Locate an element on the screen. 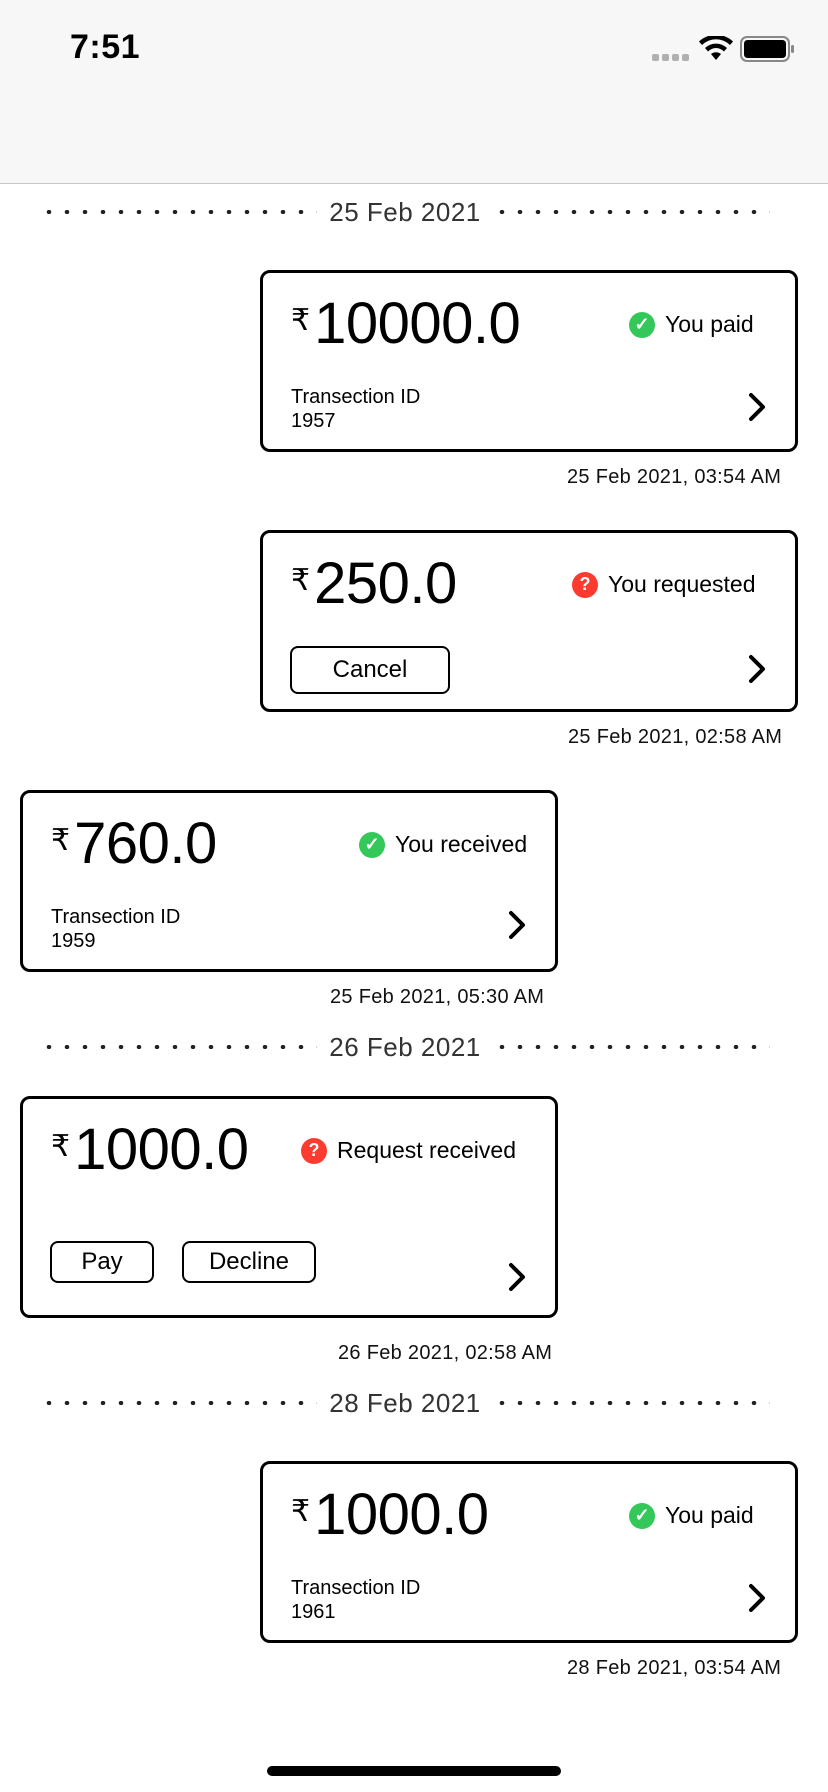 The width and height of the screenshot is (828, 1792). status-label: ✓ You received is located at coordinates (443, 844).